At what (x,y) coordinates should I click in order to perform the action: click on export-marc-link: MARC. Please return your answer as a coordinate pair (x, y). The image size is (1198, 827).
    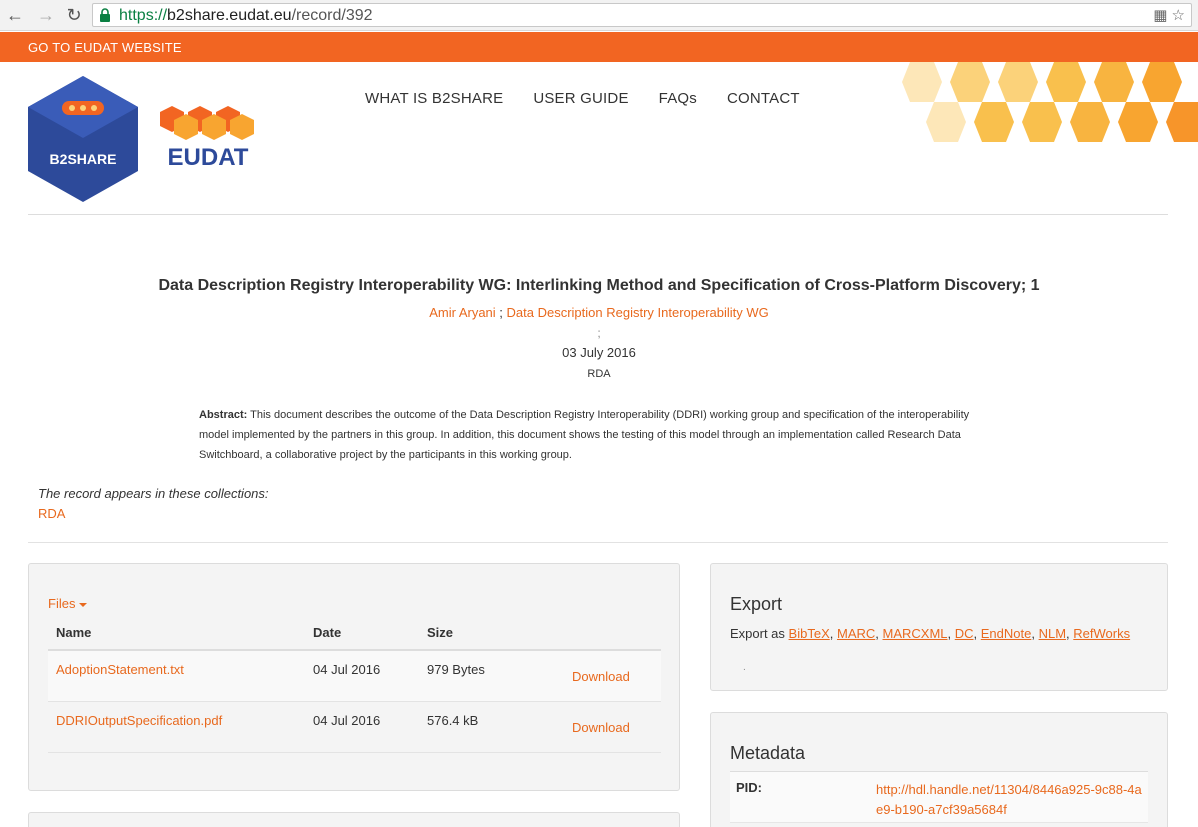
    Looking at the image, I should click on (856, 633).